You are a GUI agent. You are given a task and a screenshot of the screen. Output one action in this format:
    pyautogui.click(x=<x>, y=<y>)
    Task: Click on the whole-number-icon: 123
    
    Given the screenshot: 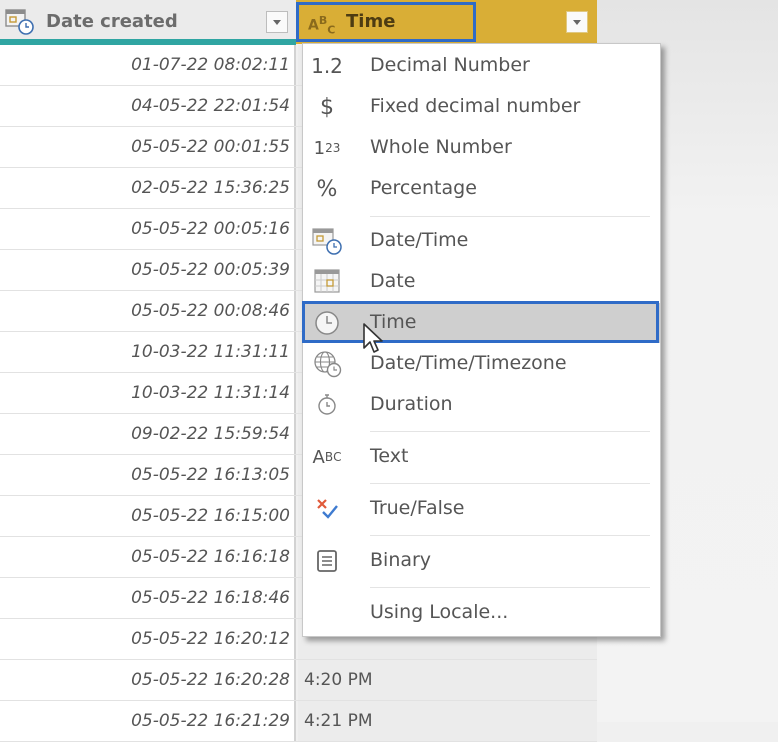 What is the action you would take?
    pyautogui.click(x=327, y=148)
    